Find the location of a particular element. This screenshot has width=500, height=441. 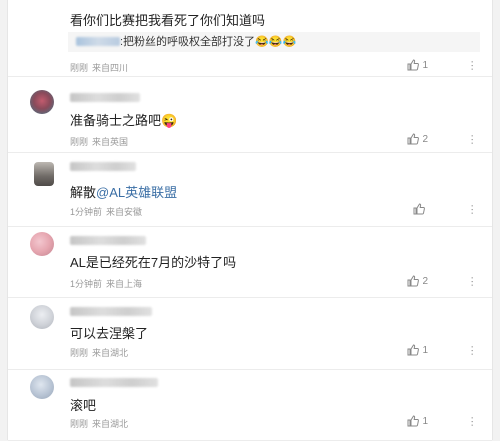

comment-meta: 1分钟前 来自上海 is located at coordinates (106, 283).